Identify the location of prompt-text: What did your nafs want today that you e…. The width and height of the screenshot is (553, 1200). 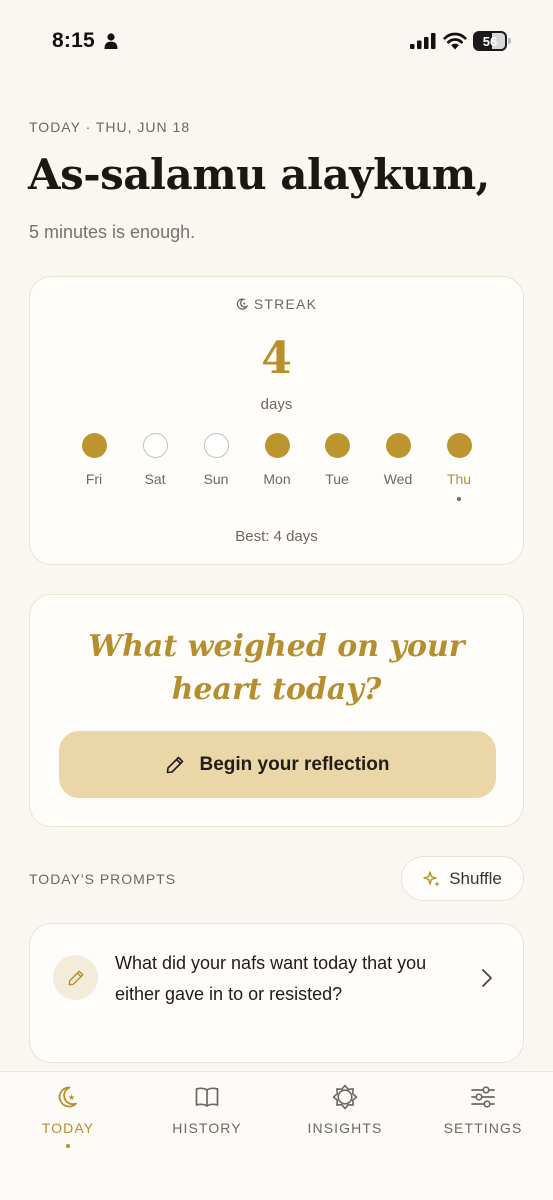
(271, 978).